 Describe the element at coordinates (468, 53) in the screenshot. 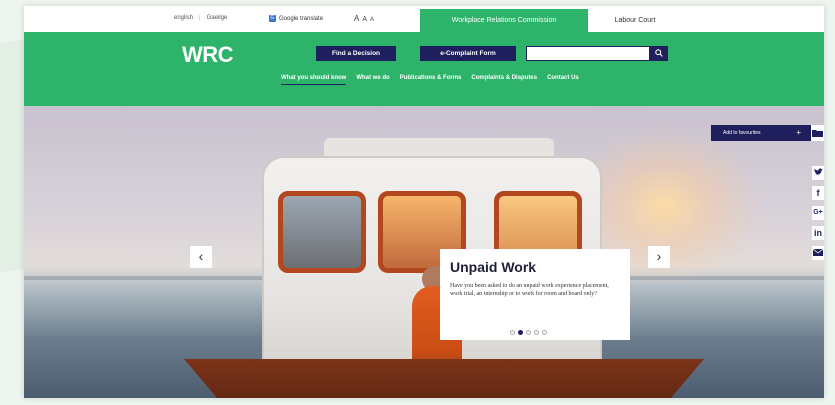

I see `e-complaint-button: e-Complaint Form` at that location.